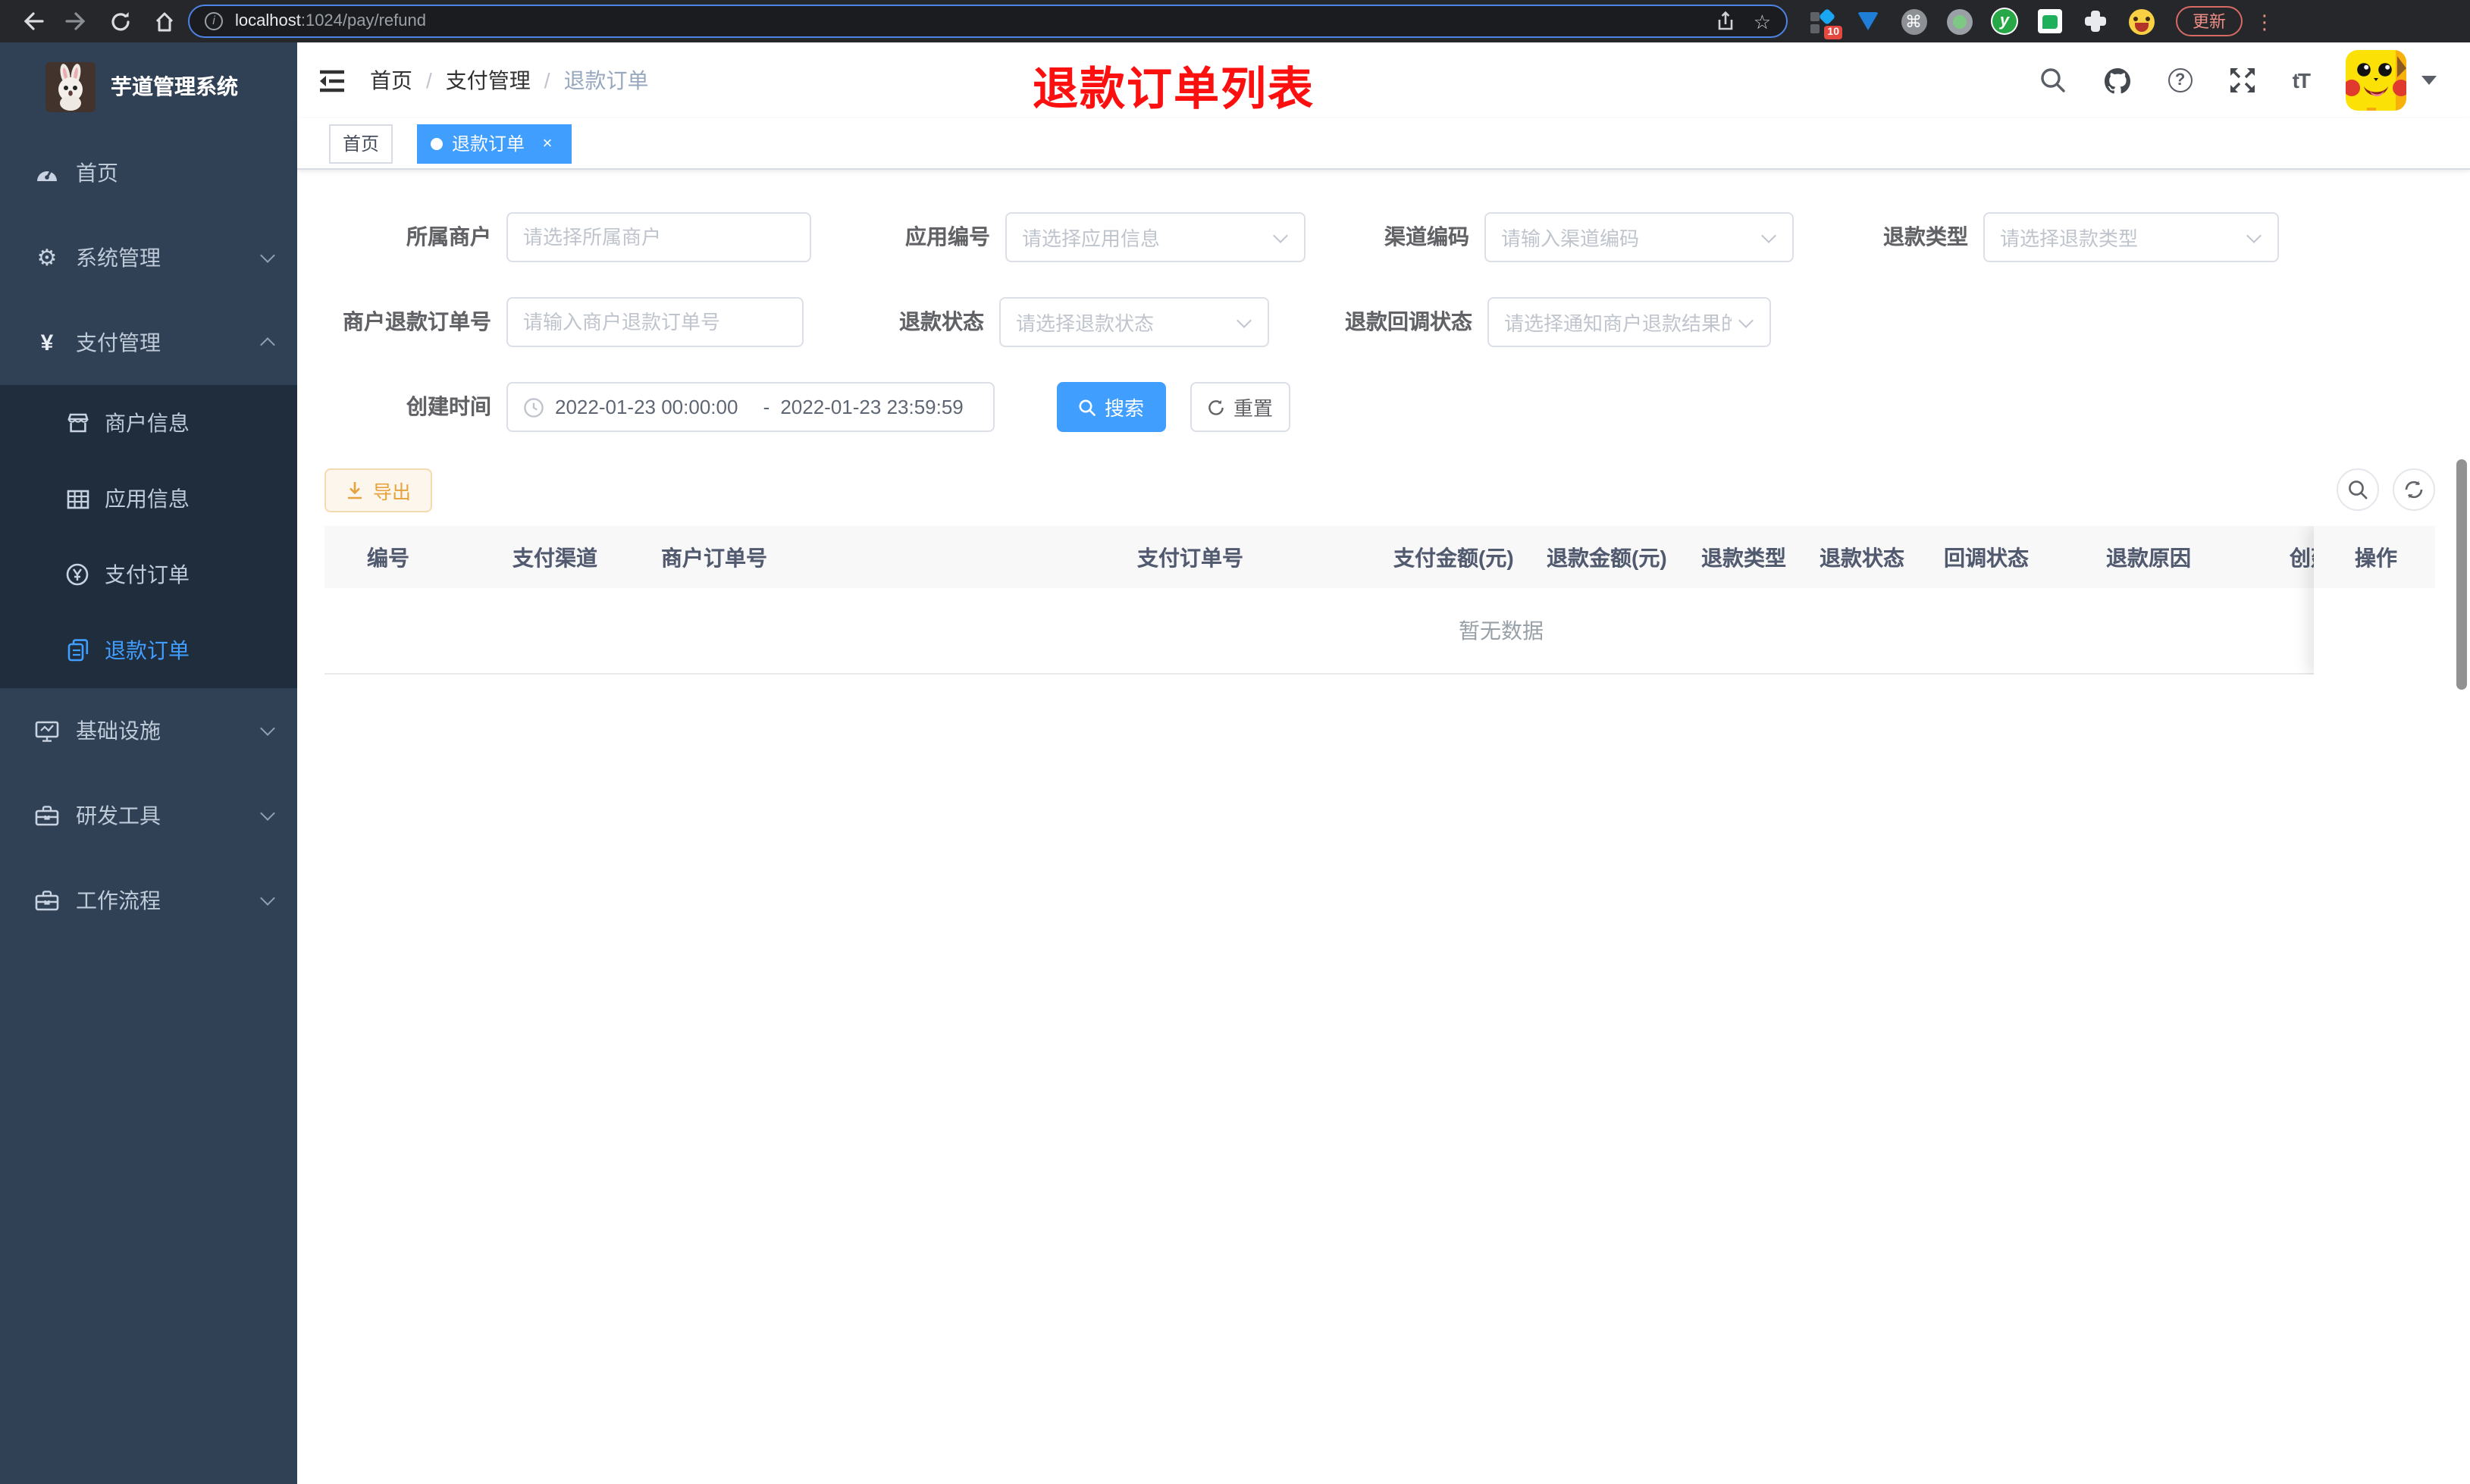 The height and width of the screenshot is (1484, 2470). Describe the element at coordinates (1639, 237) in the screenshot. I see `channel-code-select: 请输入渠道编码` at that location.